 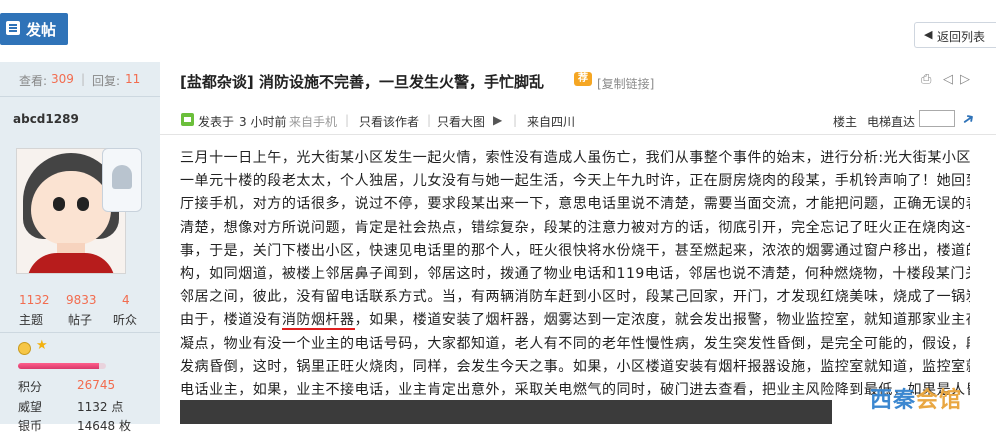 I want to click on top-toolbar: 发帖 ◀ 返回列表, so click(x=498, y=30).